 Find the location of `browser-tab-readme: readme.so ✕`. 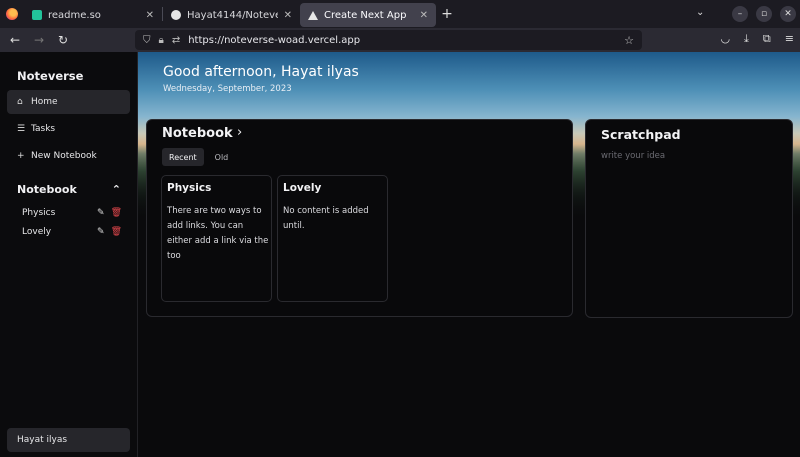

browser-tab-readme: readme.so ✕ is located at coordinates (93, 15).